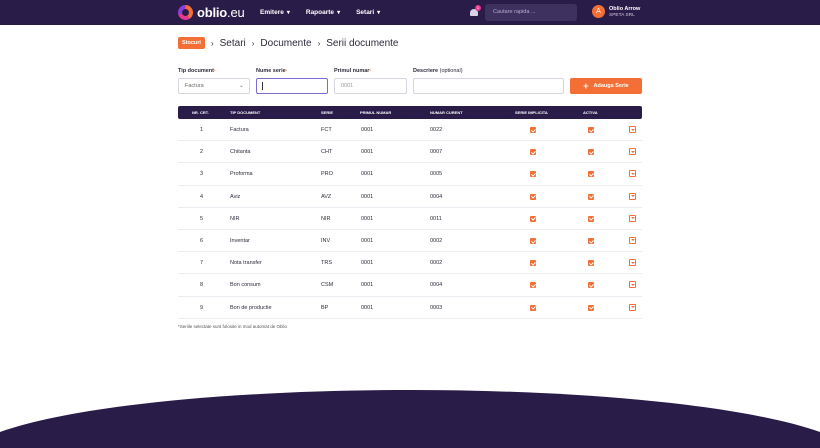 This screenshot has width=820, height=448. Describe the element at coordinates (233, 43) in the screenshot. I see `breadcrumb-item-setari: Setari` at that location.